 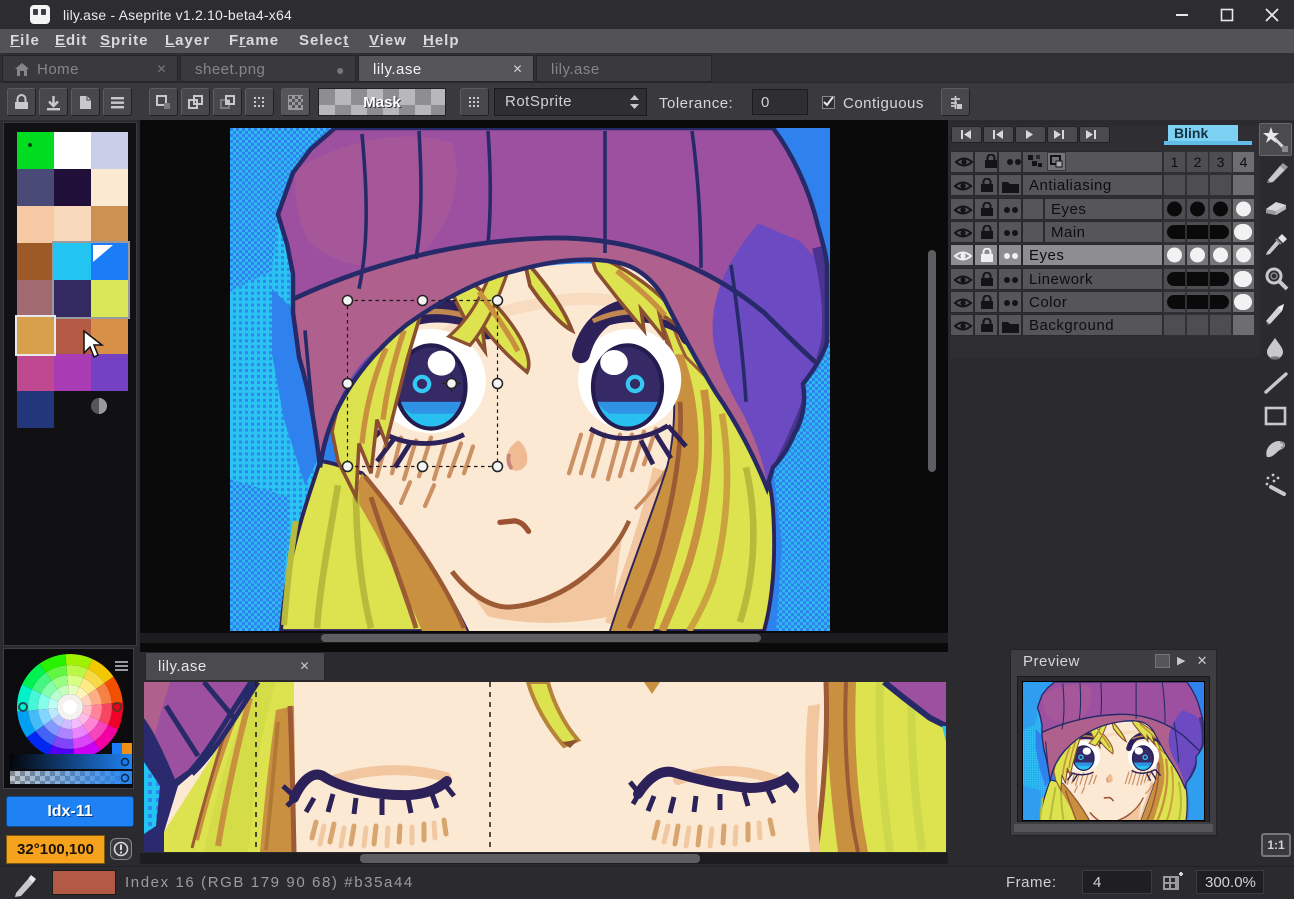 What do you see at coordinates (1191, 133) in the screenshot?
I see `svg-text: Blink` at bounding box center [1191, 133].